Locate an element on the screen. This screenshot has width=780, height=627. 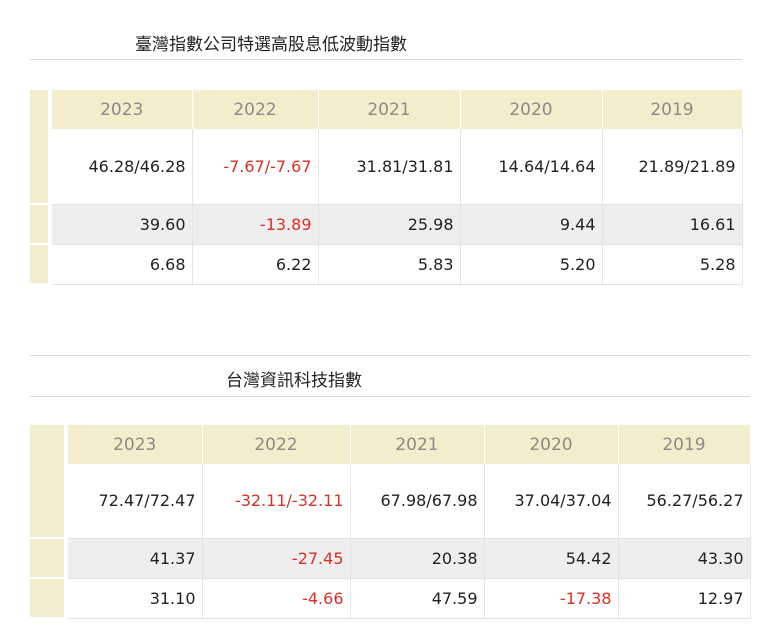
table-cell: -32.11/-32.11 is located at coordinates (276, 501).